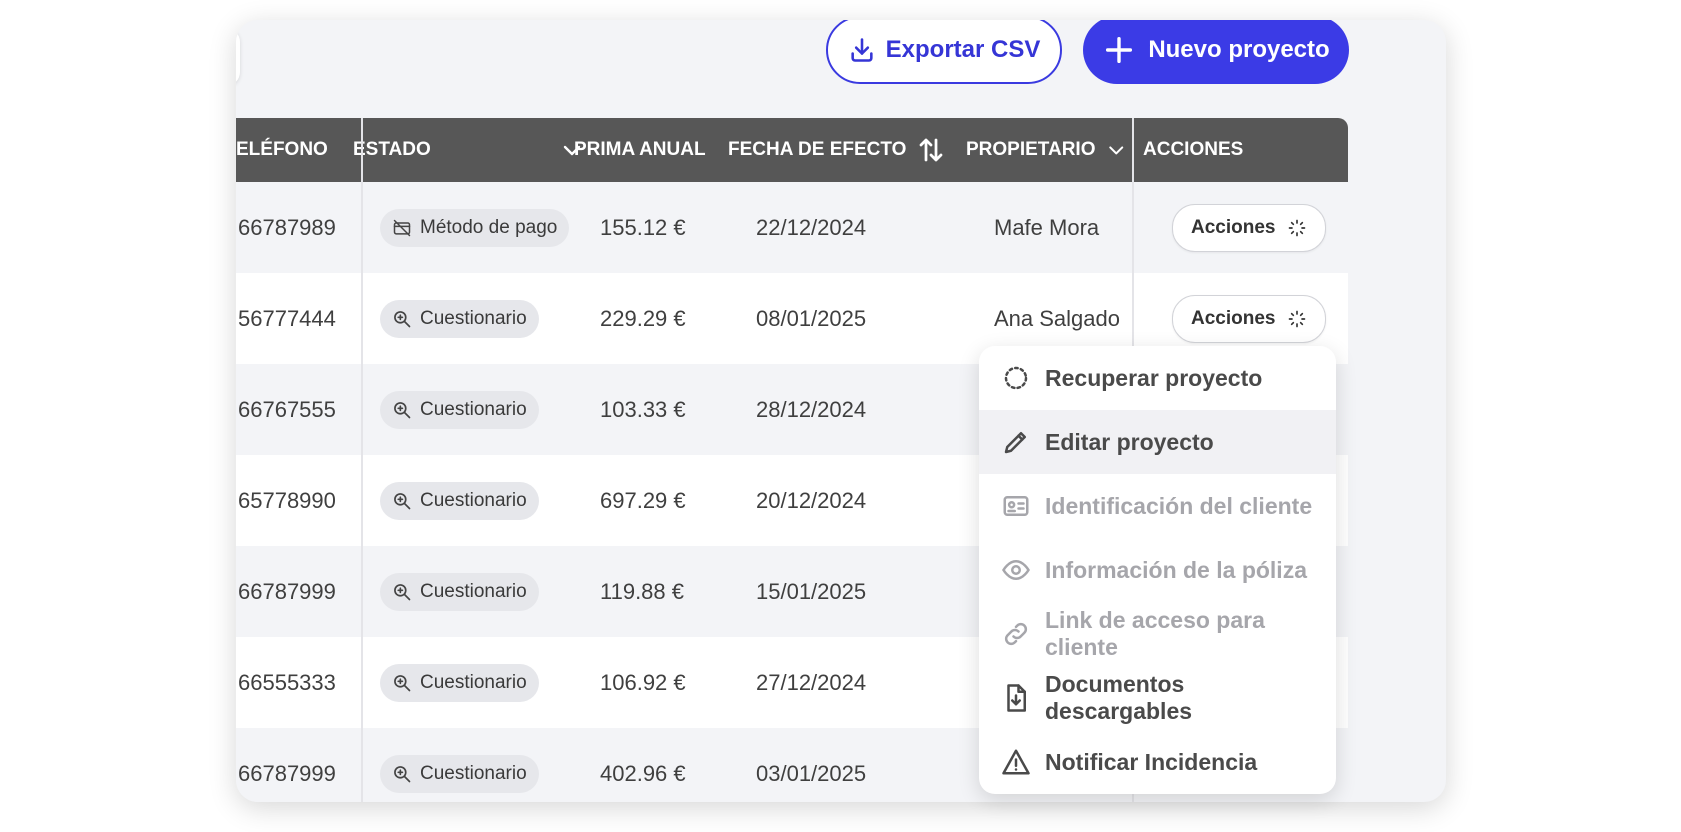 Image resolution: width=1681 pixels, height=832 pixels. Describe the element at coordinates (1119, 50) in the screenshot. I see `plus-icon` at that location.